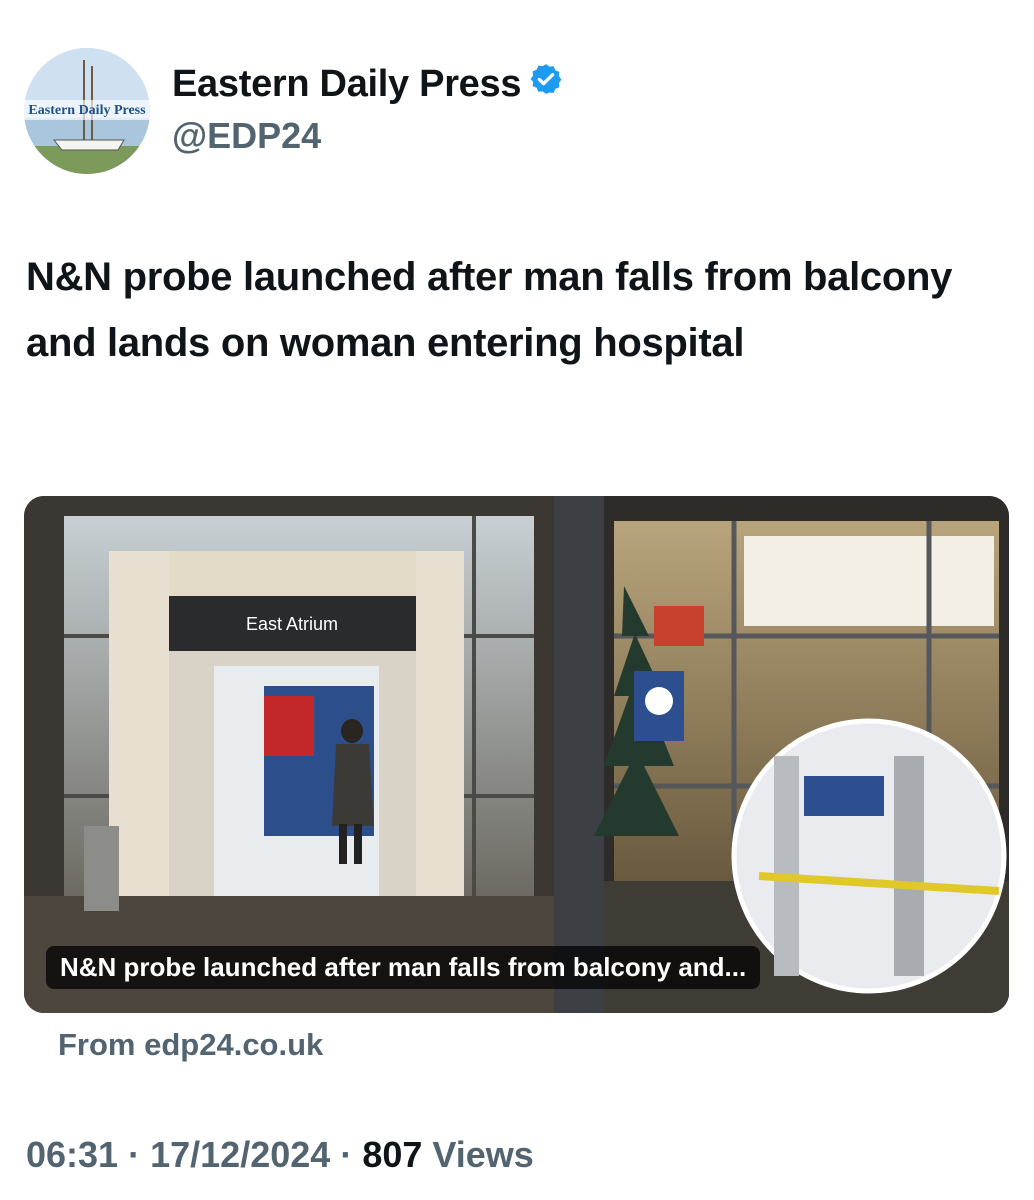 The image size is (1034, 1200). Describe the element at coordinates (392, 1154) in the screenshot. I see `views-count: 807` at that location.